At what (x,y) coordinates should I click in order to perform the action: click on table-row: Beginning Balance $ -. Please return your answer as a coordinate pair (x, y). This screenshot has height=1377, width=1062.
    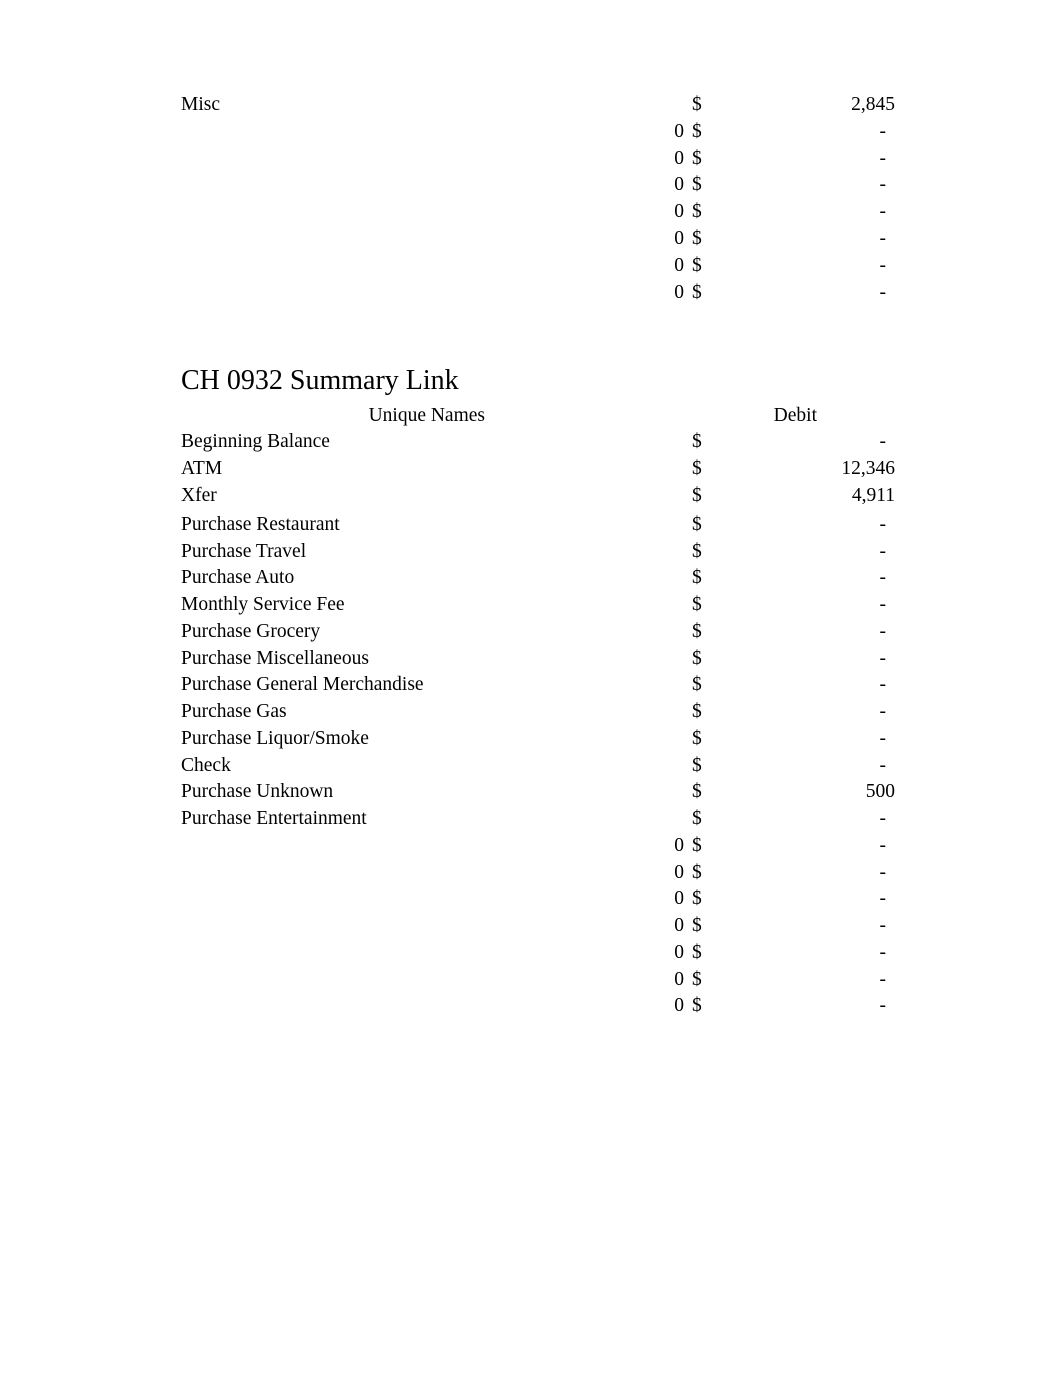
    Looking at the image, I should click on (531, 445).